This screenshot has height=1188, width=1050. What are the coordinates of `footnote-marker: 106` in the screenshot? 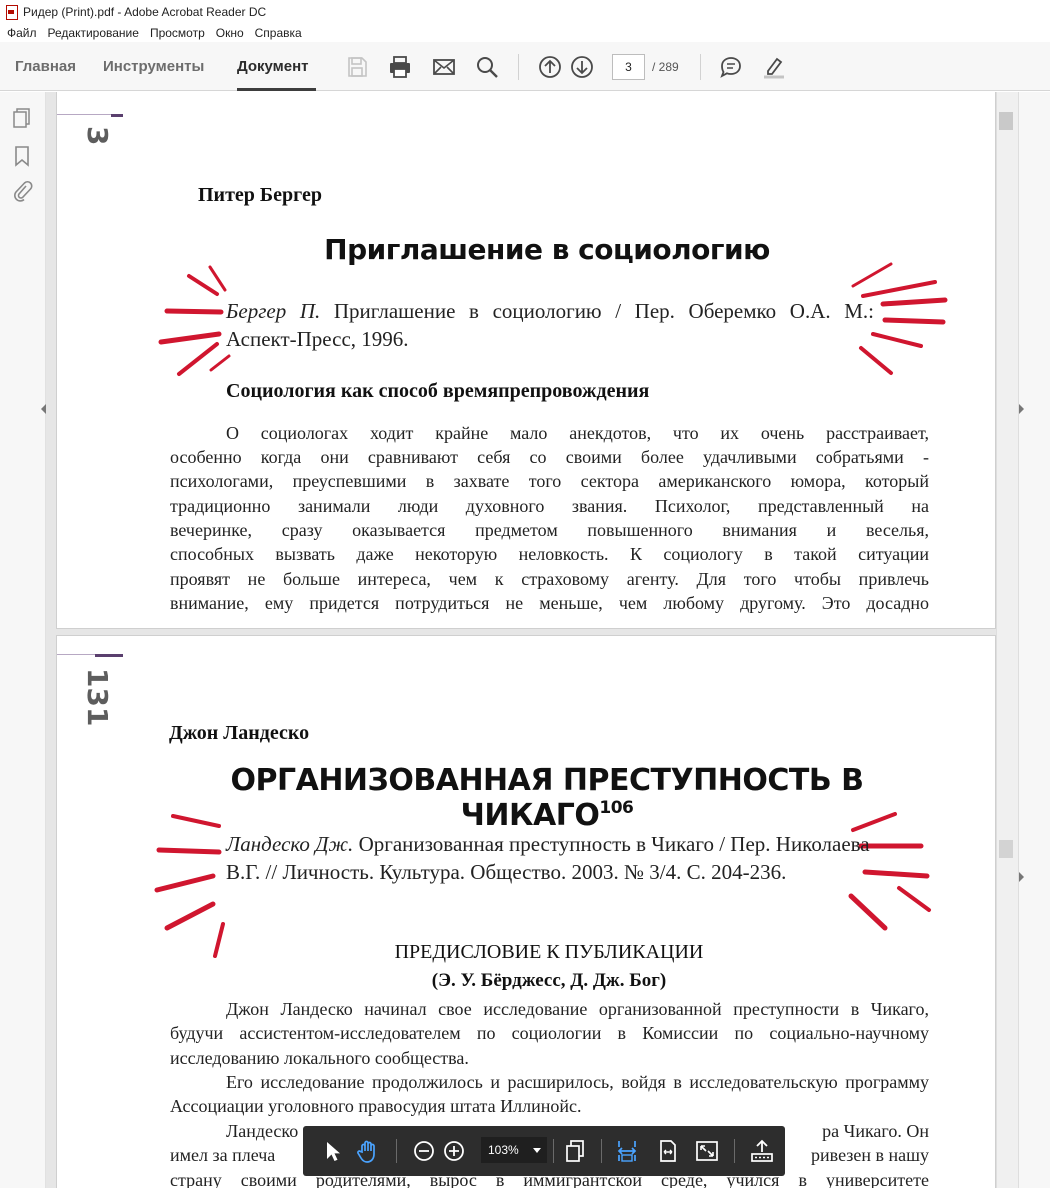 It's located at (616, 808).